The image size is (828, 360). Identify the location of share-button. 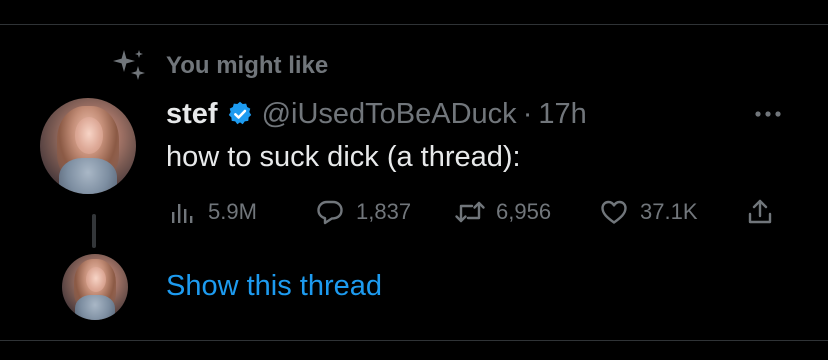
(760, 212).